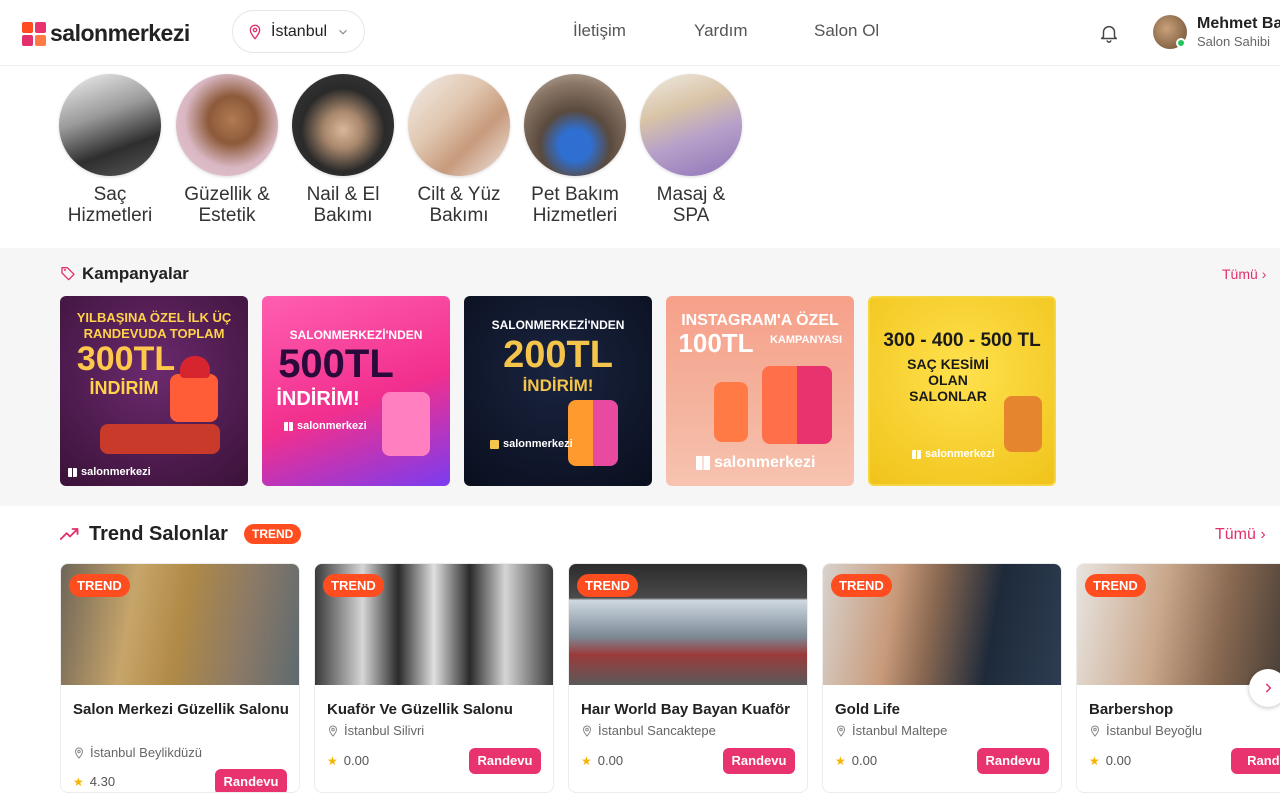 Image resolution: width=1280 pixels, height=793 pixels. I want to click on campaign-amount: 200TL, so click(558, 355).